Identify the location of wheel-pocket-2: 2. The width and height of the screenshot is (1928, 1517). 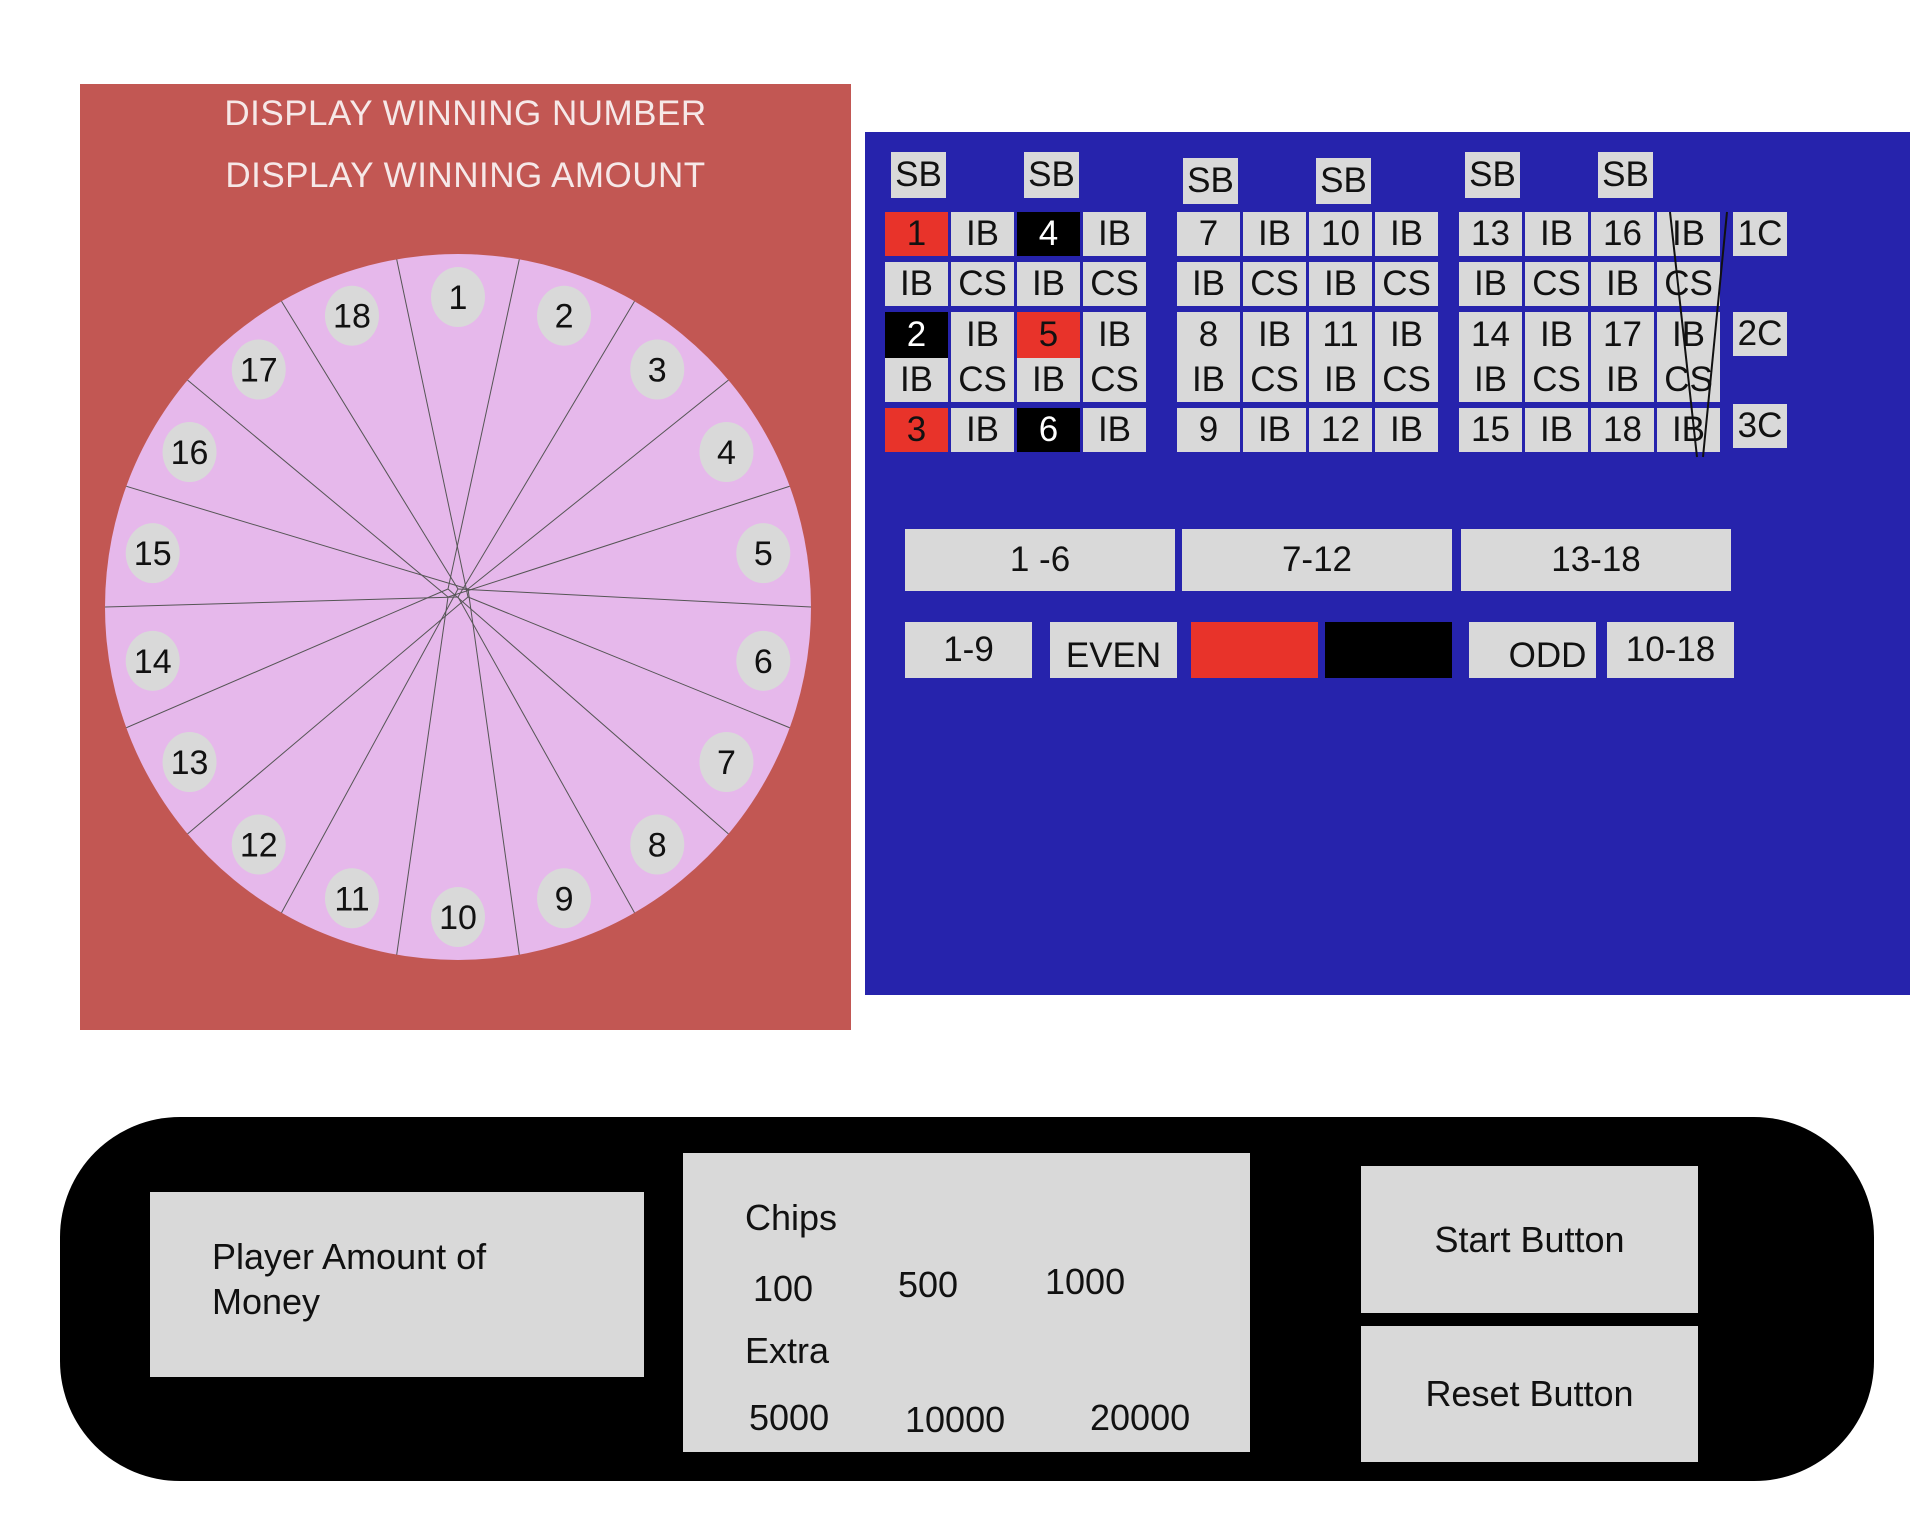
(564, 315).